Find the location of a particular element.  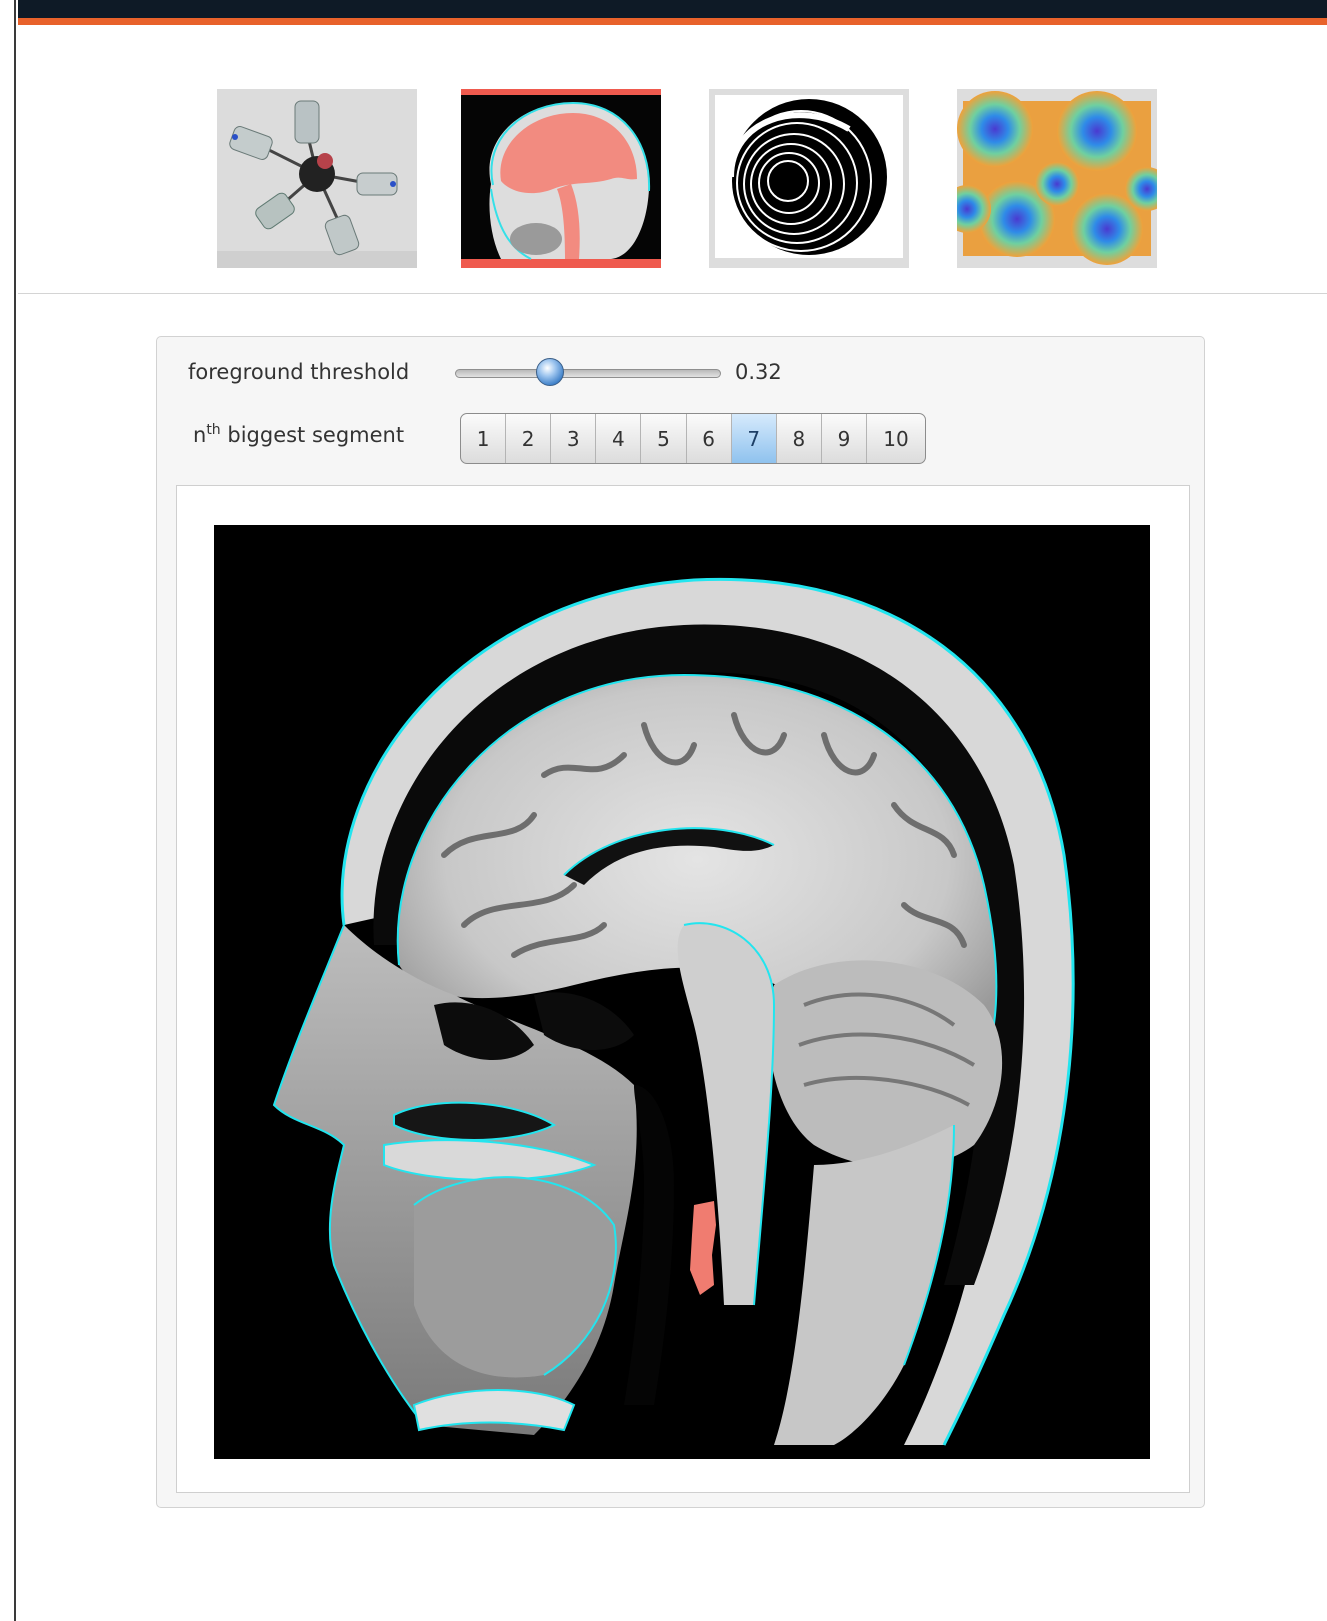

segment-option-5: 5 is located at coordinates (662, 438).